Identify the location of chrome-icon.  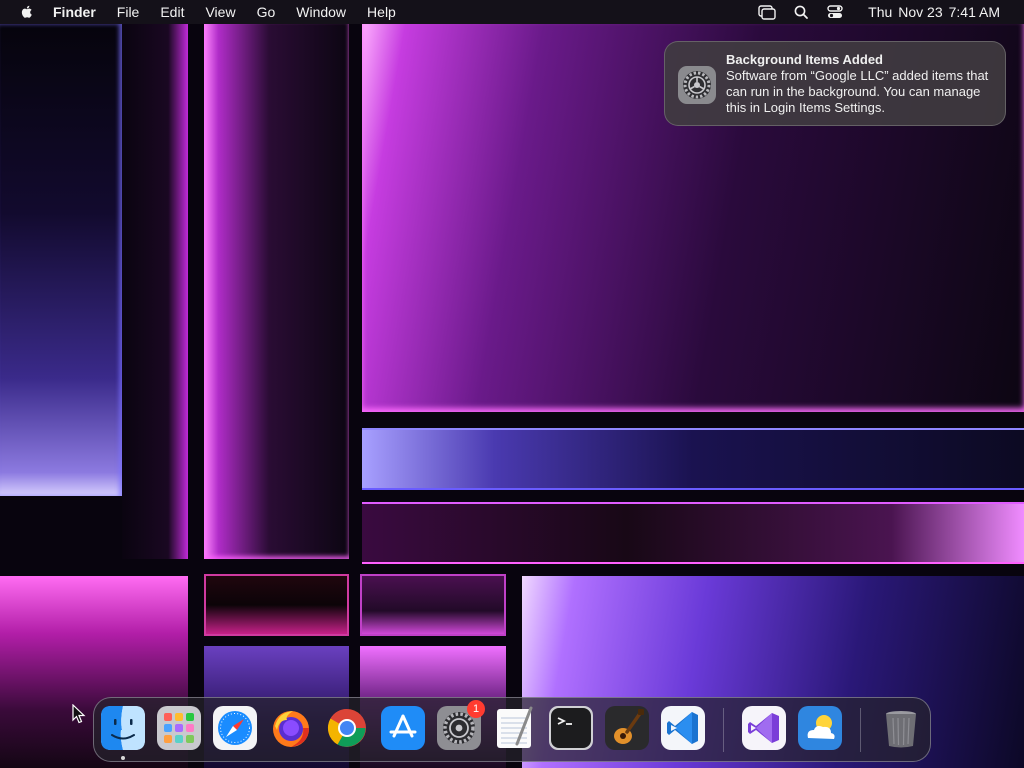
(346, 727).